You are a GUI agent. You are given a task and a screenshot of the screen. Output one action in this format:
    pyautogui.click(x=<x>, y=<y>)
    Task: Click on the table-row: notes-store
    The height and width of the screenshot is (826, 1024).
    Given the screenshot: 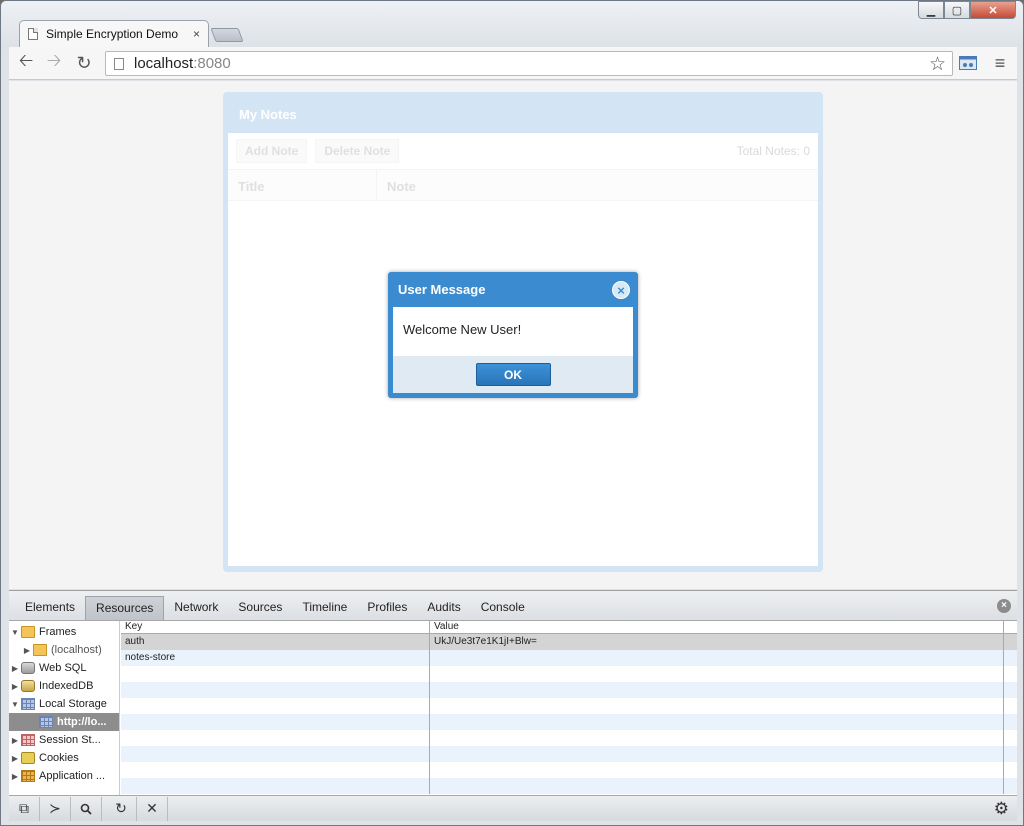 What is the action you would take?
    pyautogui.click(x=569, y=658)
    